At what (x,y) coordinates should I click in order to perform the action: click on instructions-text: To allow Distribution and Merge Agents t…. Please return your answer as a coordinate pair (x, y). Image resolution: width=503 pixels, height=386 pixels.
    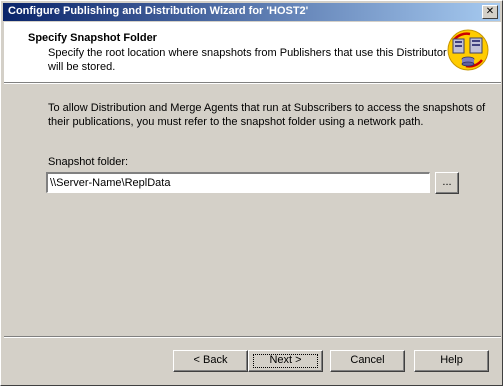
    Looking at the image, I should click on (267, 115).